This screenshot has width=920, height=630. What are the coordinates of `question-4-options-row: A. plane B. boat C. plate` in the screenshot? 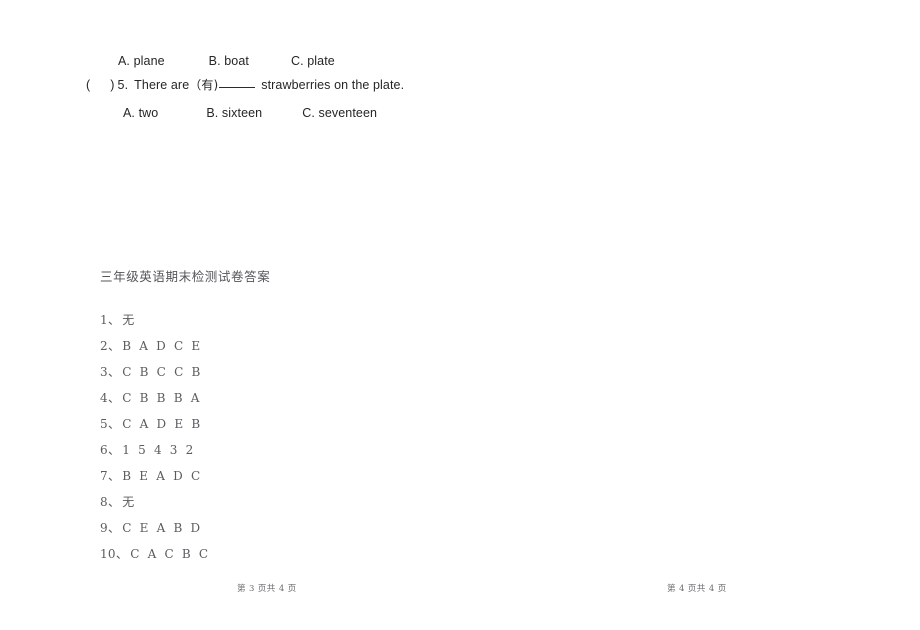 It's located at (226, 61).